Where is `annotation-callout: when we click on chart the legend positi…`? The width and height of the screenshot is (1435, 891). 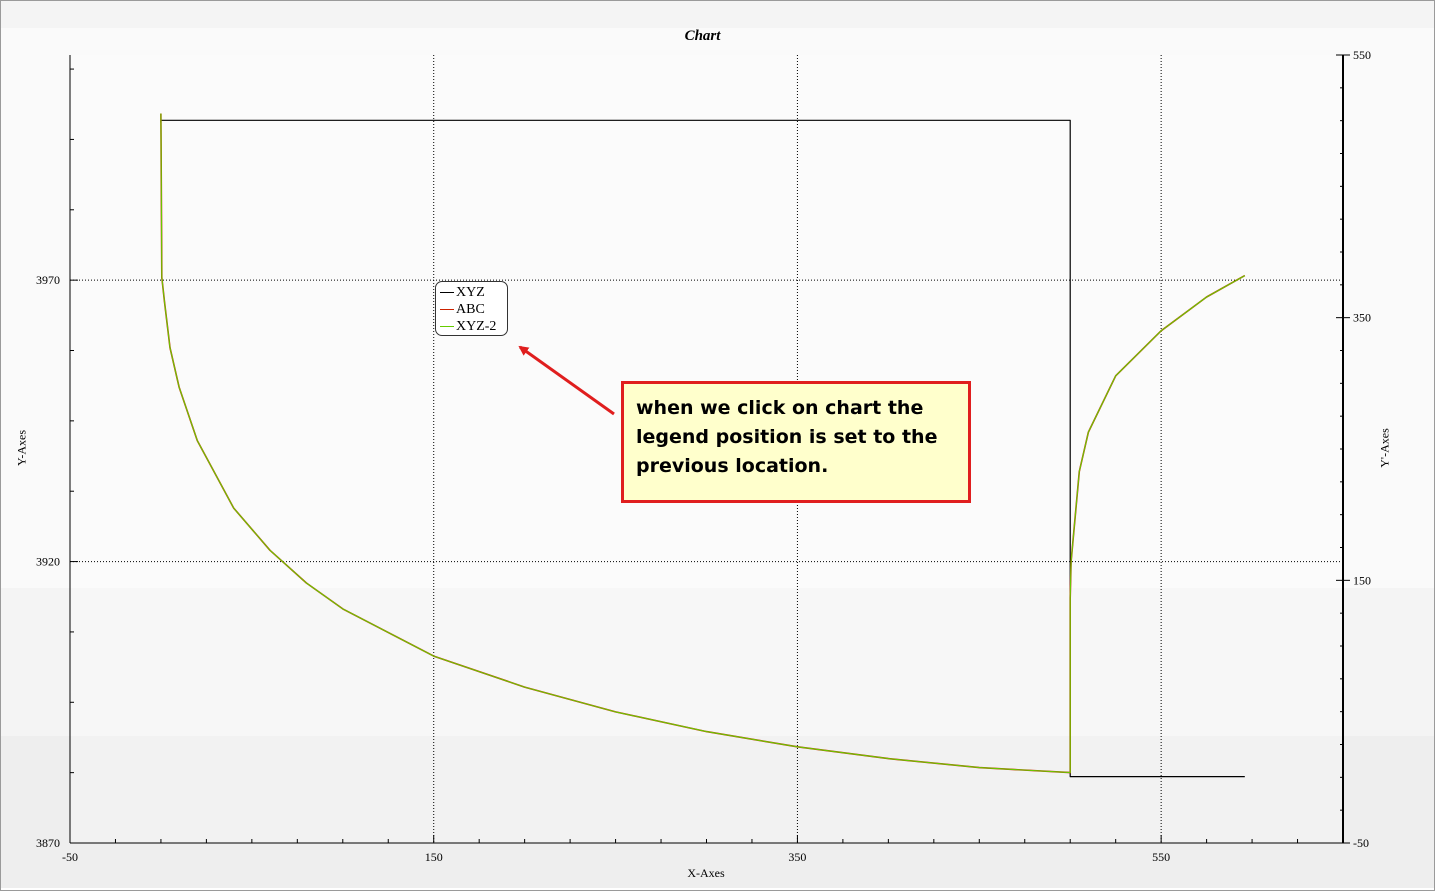 annotation-callout: when we click on chart the legend positi… is located at coordinates (796, 442).